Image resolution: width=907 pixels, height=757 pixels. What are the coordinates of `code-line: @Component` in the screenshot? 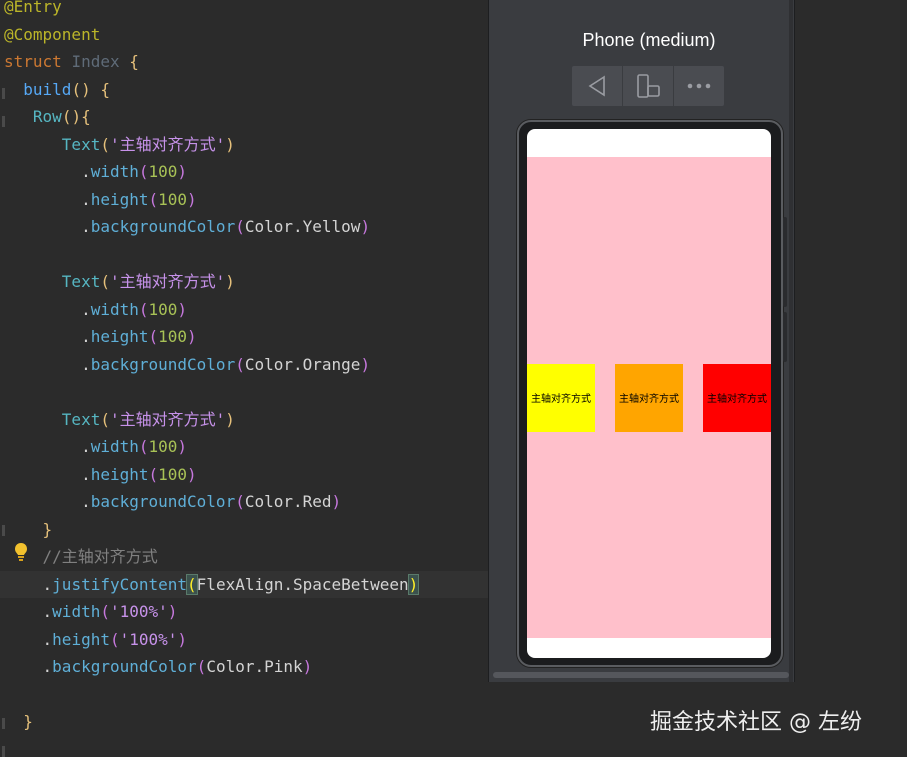 It's located at (52, 34).